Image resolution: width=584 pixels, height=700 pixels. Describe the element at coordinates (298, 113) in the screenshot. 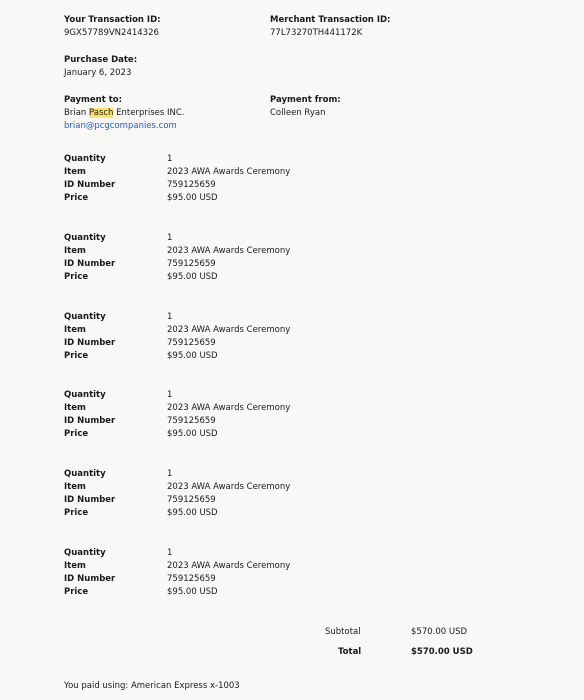

I see `payment-from-name: Colleen Ryan` at that location.